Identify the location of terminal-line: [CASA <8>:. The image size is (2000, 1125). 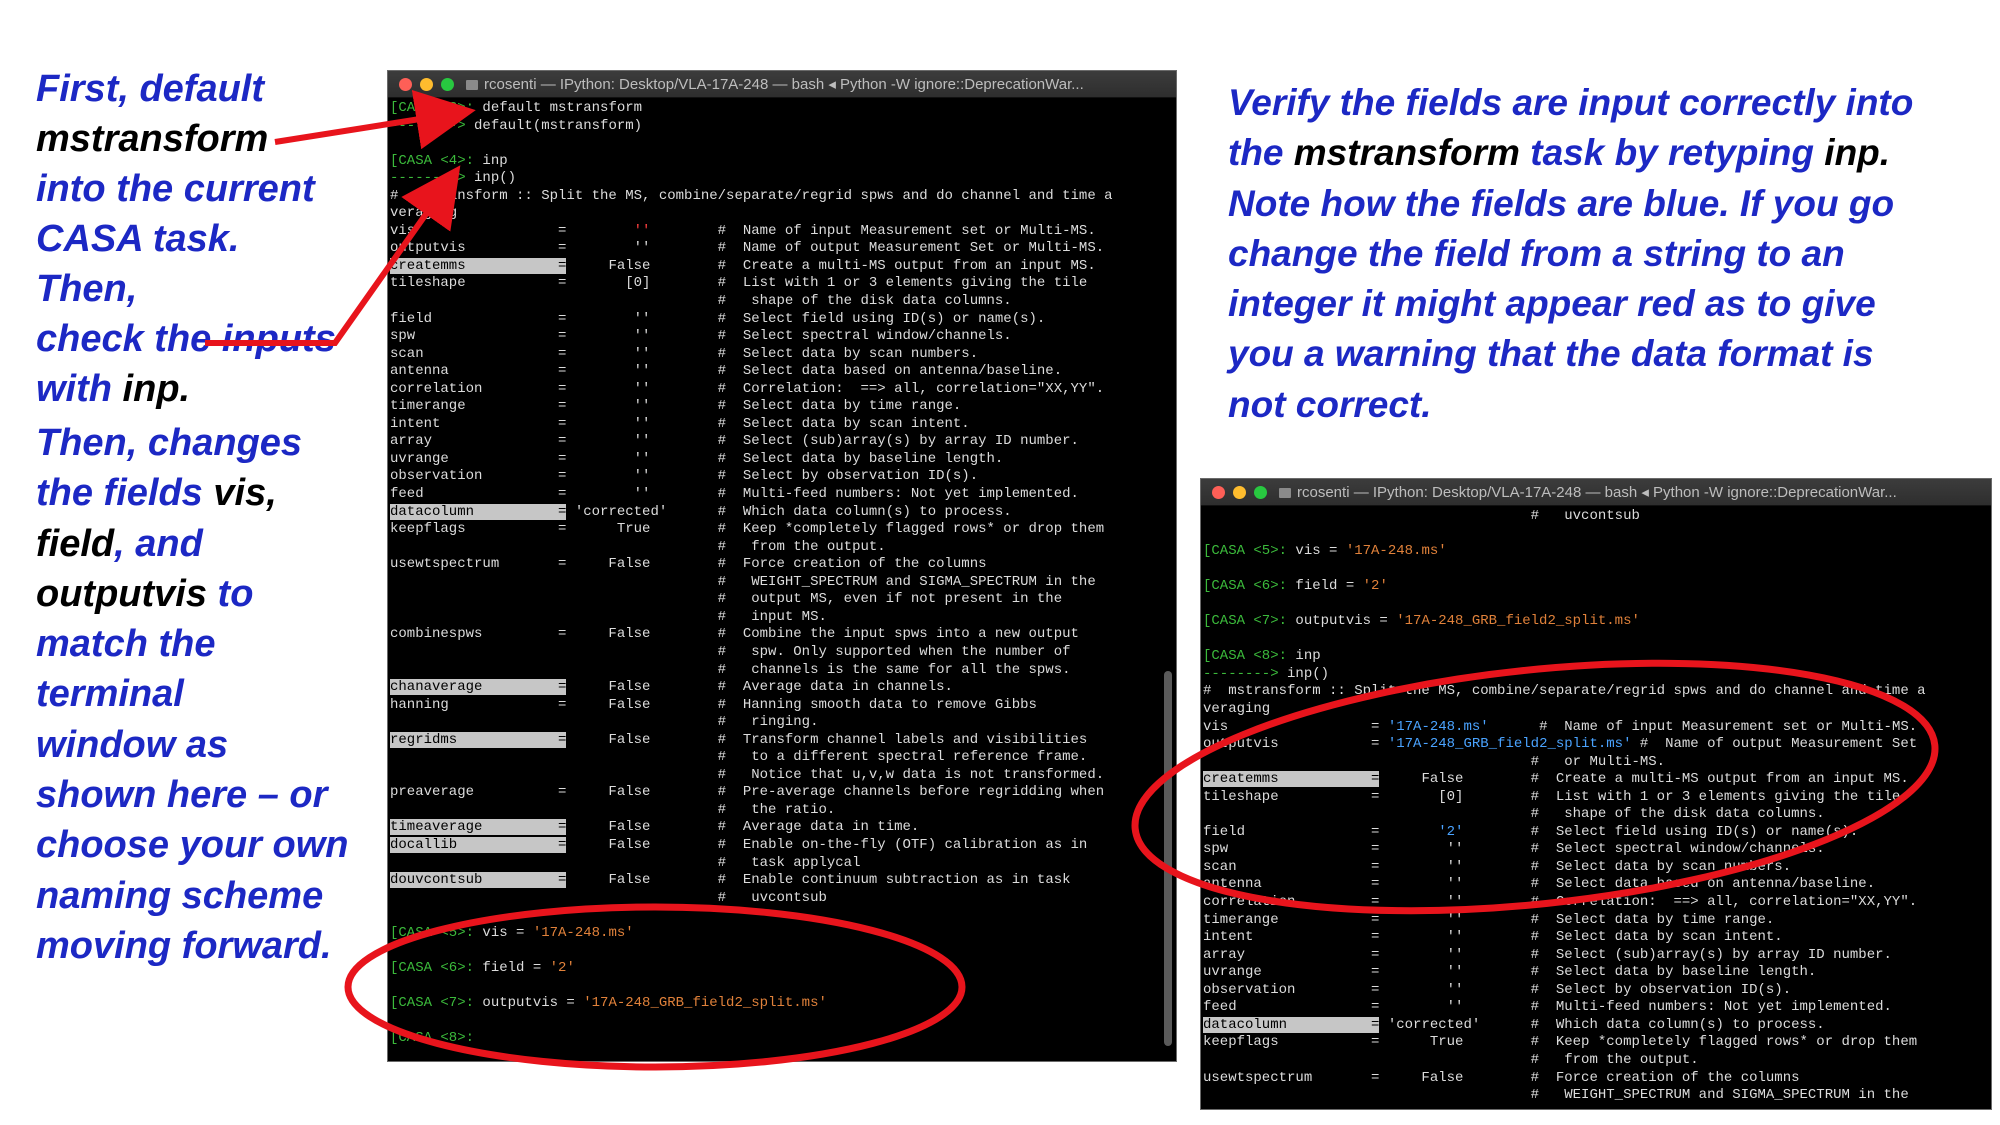
(432, 1037).